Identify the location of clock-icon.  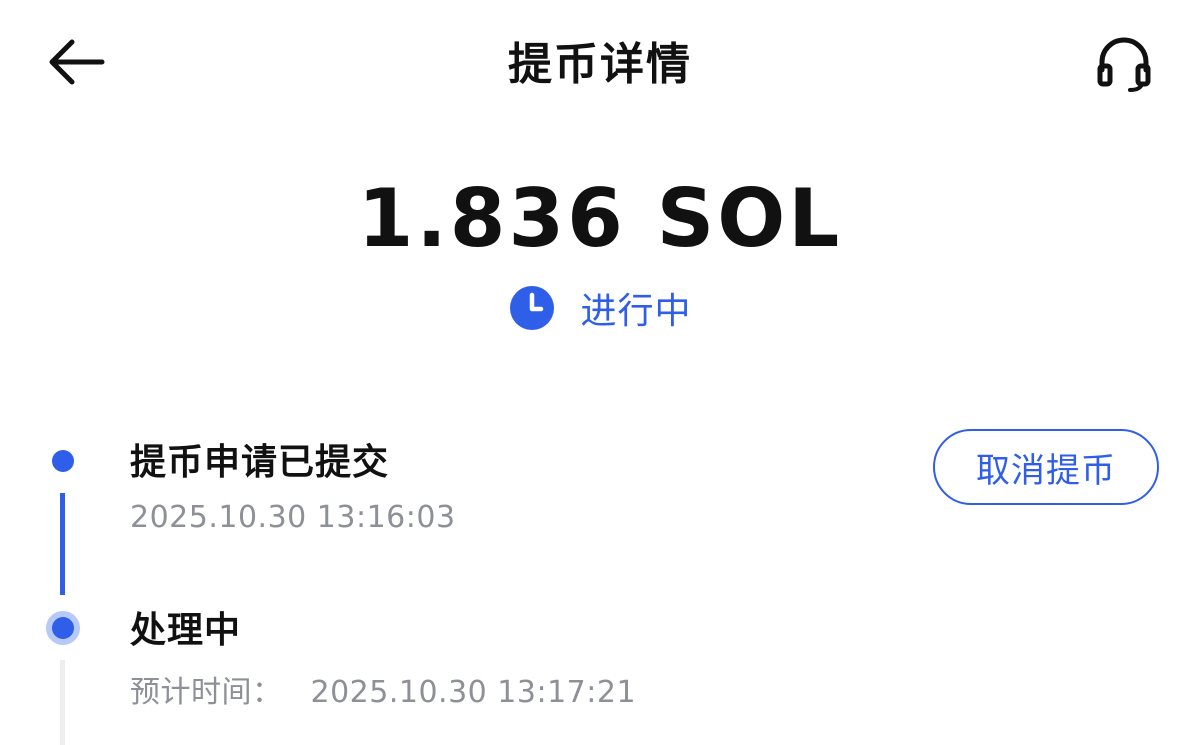
(532, 308).